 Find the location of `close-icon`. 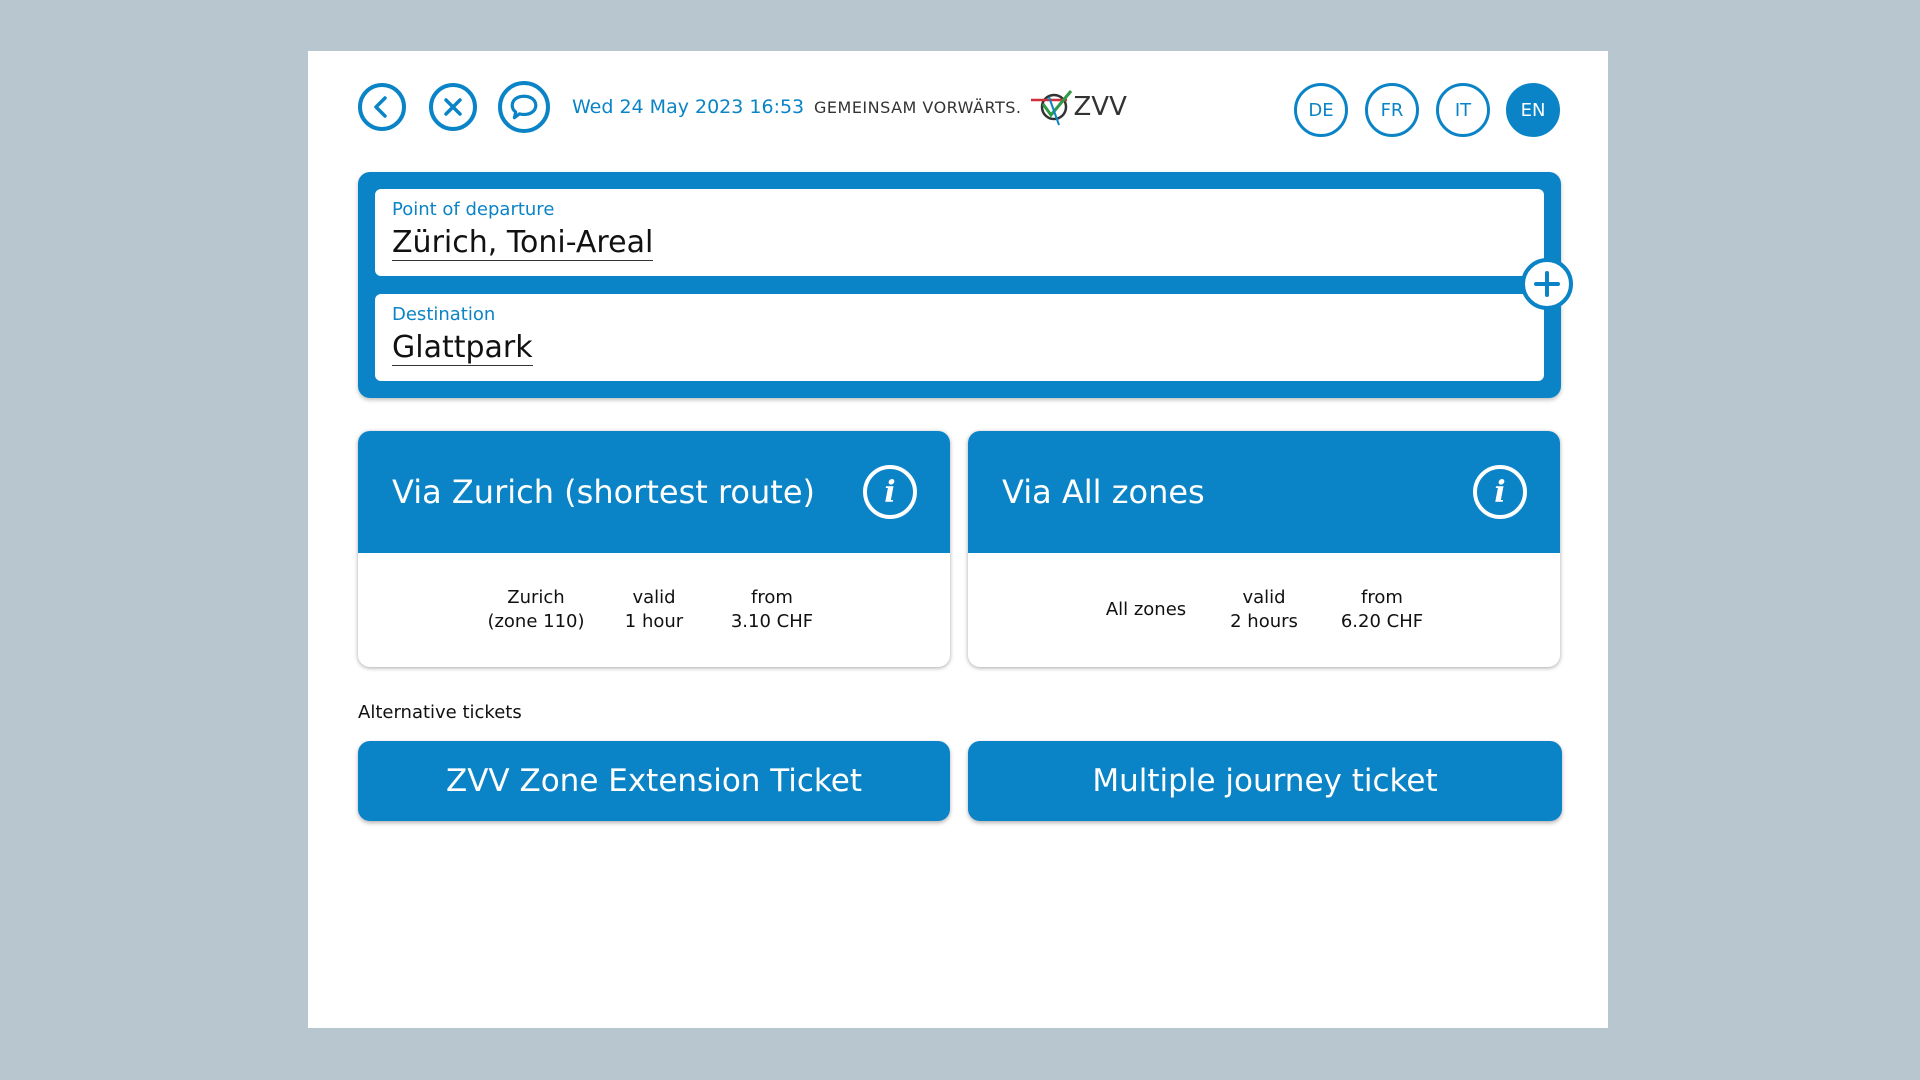

close-icon is located at coordinates (453, 107).